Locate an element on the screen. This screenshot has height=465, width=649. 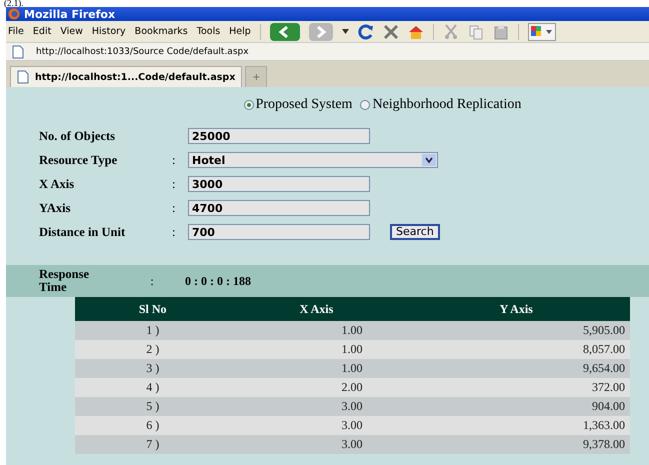
back-button-icon is located at coordinates (285, 31).